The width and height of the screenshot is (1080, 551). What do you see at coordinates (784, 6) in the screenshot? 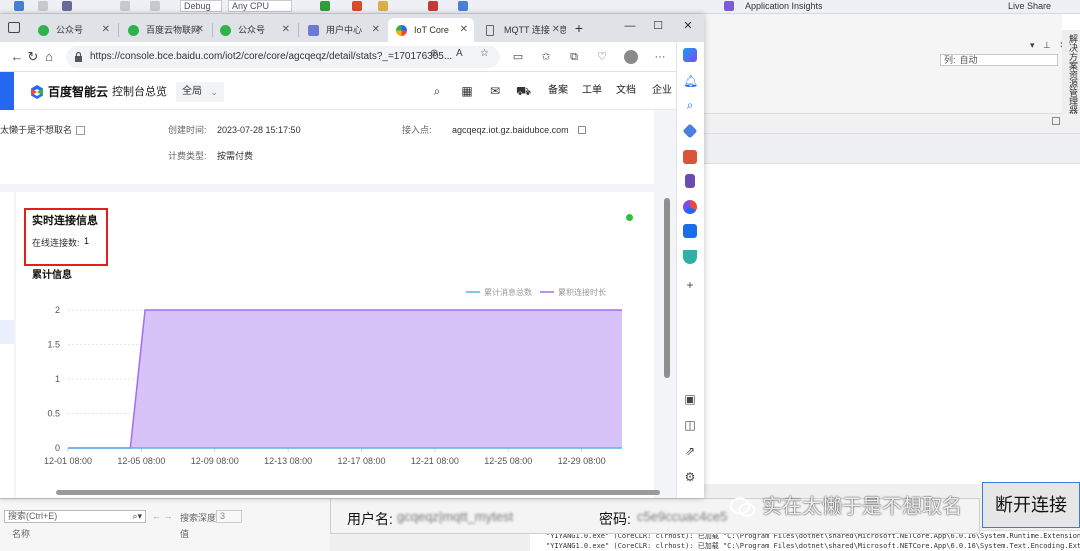
I see `app-insights-button: Application Insights` at bounding box center [784, 6].